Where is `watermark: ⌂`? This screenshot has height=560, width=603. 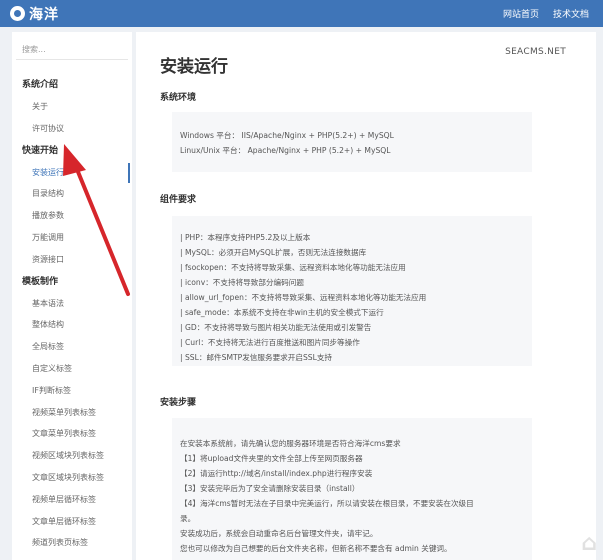
watermark: ⌂ is located at coordinates (589, 543).